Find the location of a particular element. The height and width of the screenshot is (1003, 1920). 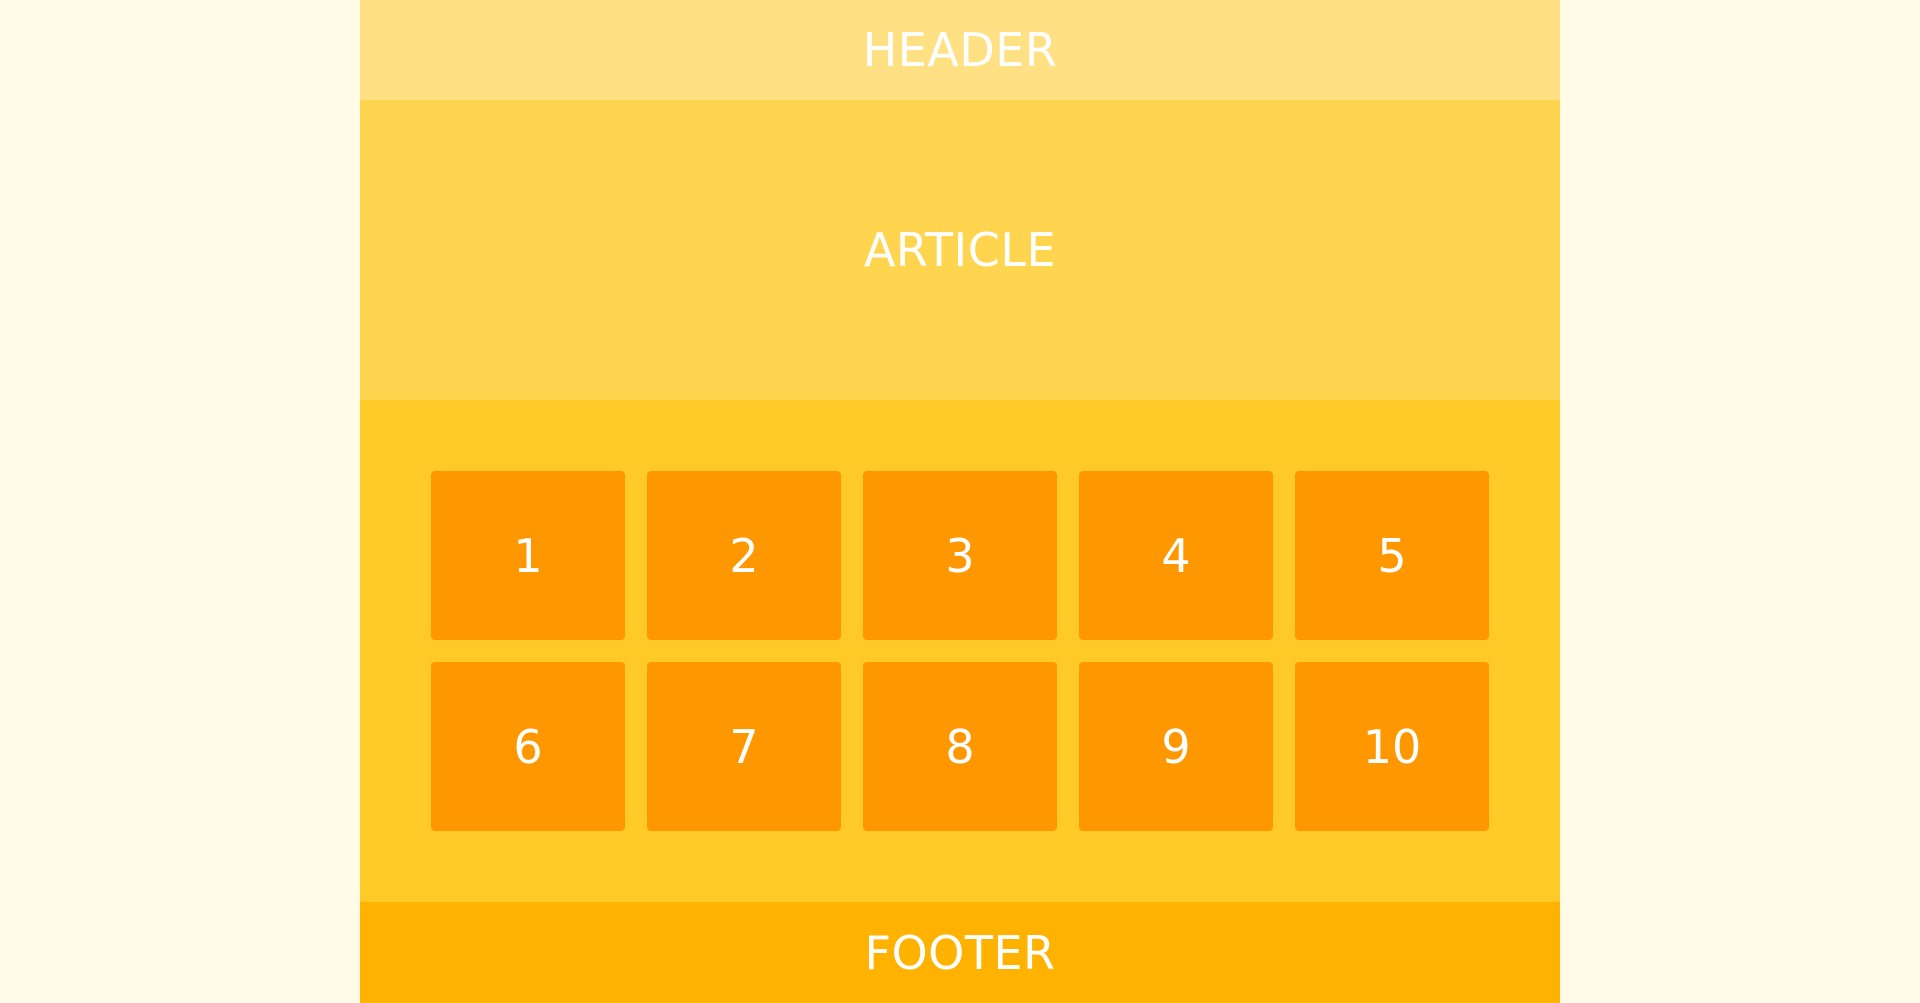

grid-tile: 8 is located at coordinates (960, 746).